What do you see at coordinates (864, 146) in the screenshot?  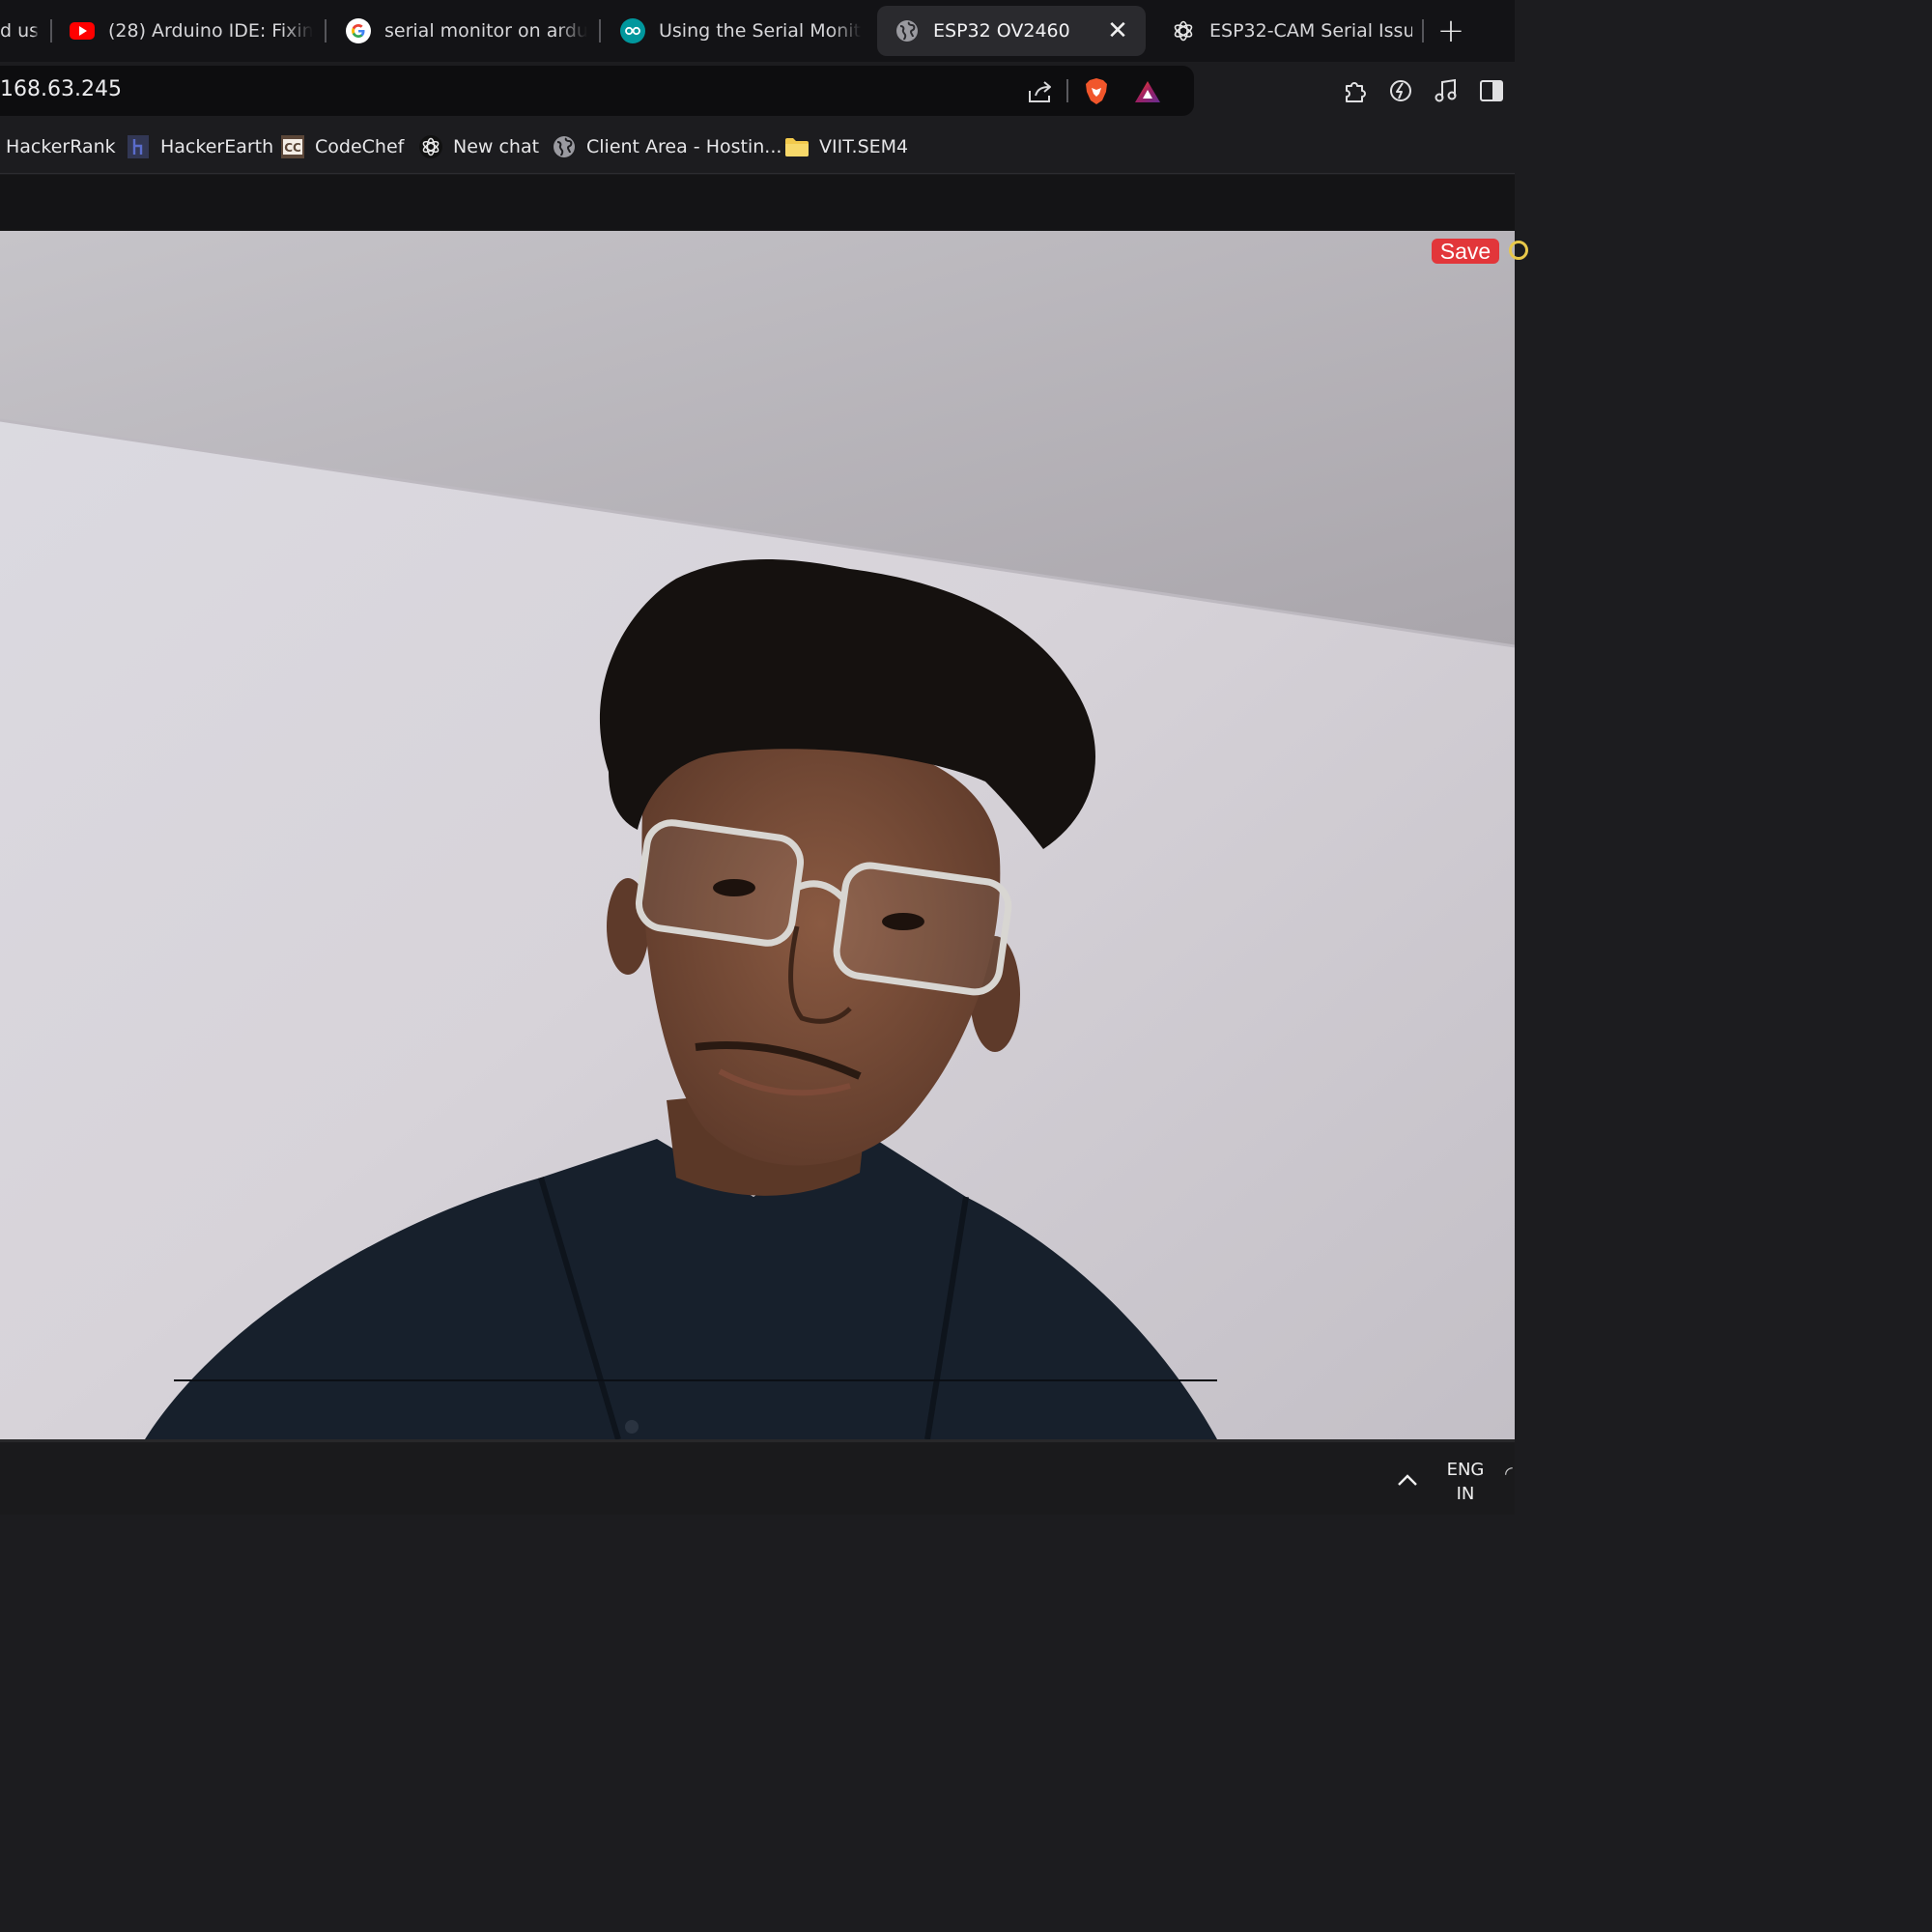 I see `bookmark-label: VIIT.SEM4` at bounding box center [864, 146].